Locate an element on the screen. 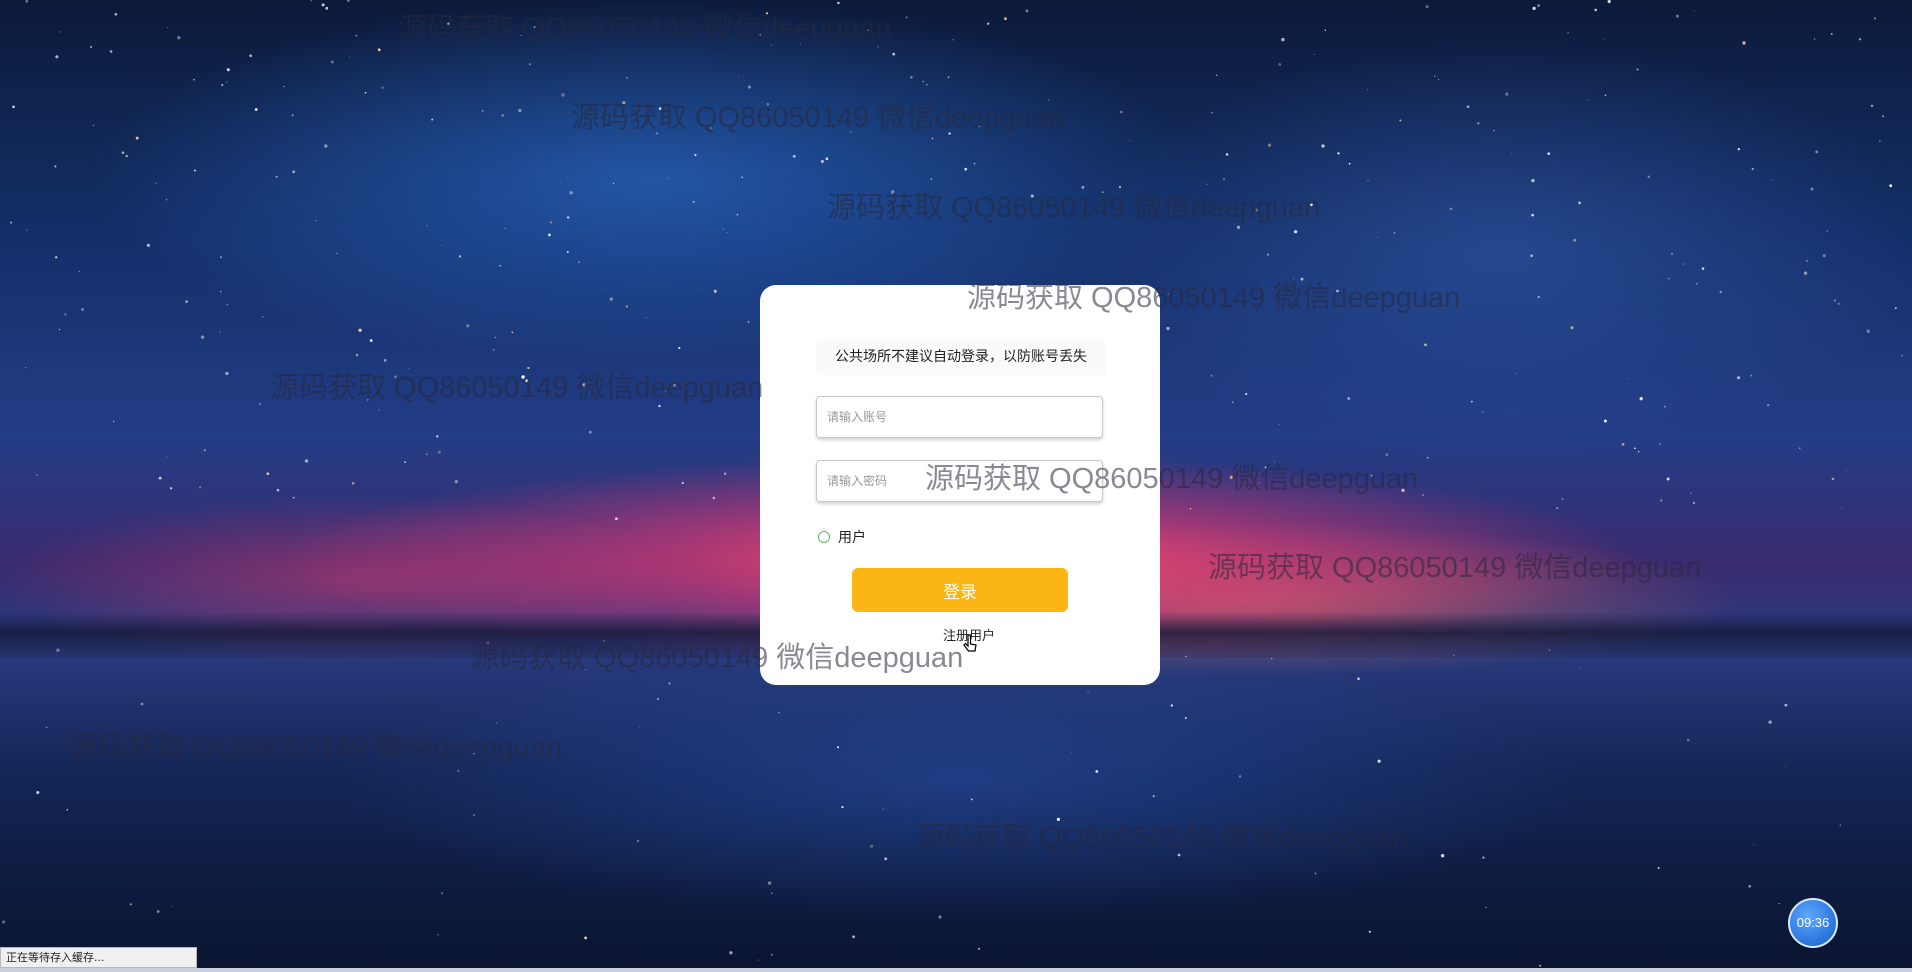  clock-widget: 09:36 is located at coordinates (1813, 923).